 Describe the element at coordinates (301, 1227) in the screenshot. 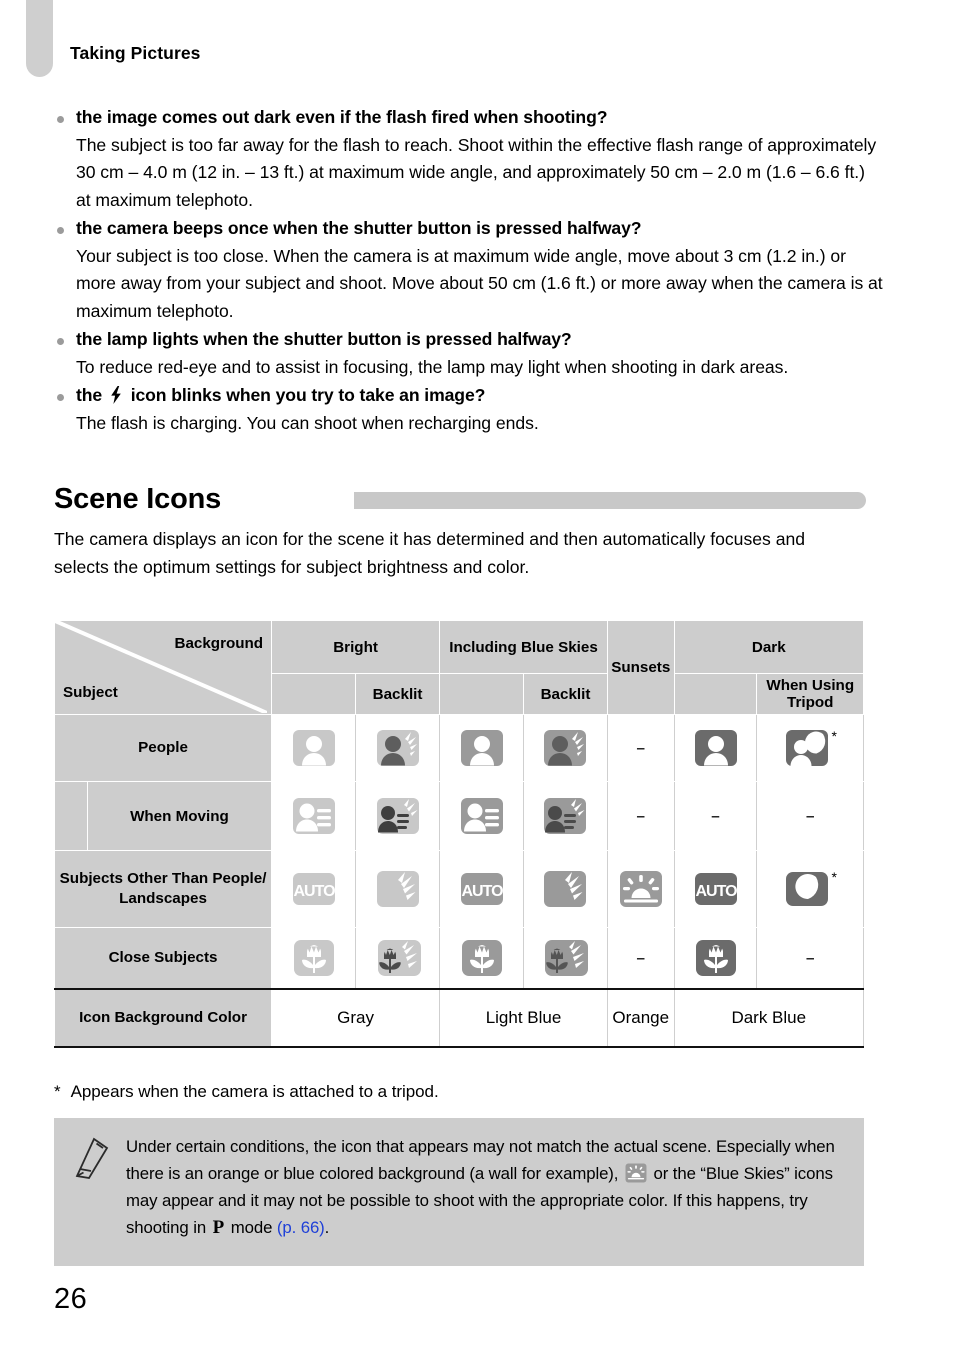

I see `page-reference-link: (p. 66)` at that location.